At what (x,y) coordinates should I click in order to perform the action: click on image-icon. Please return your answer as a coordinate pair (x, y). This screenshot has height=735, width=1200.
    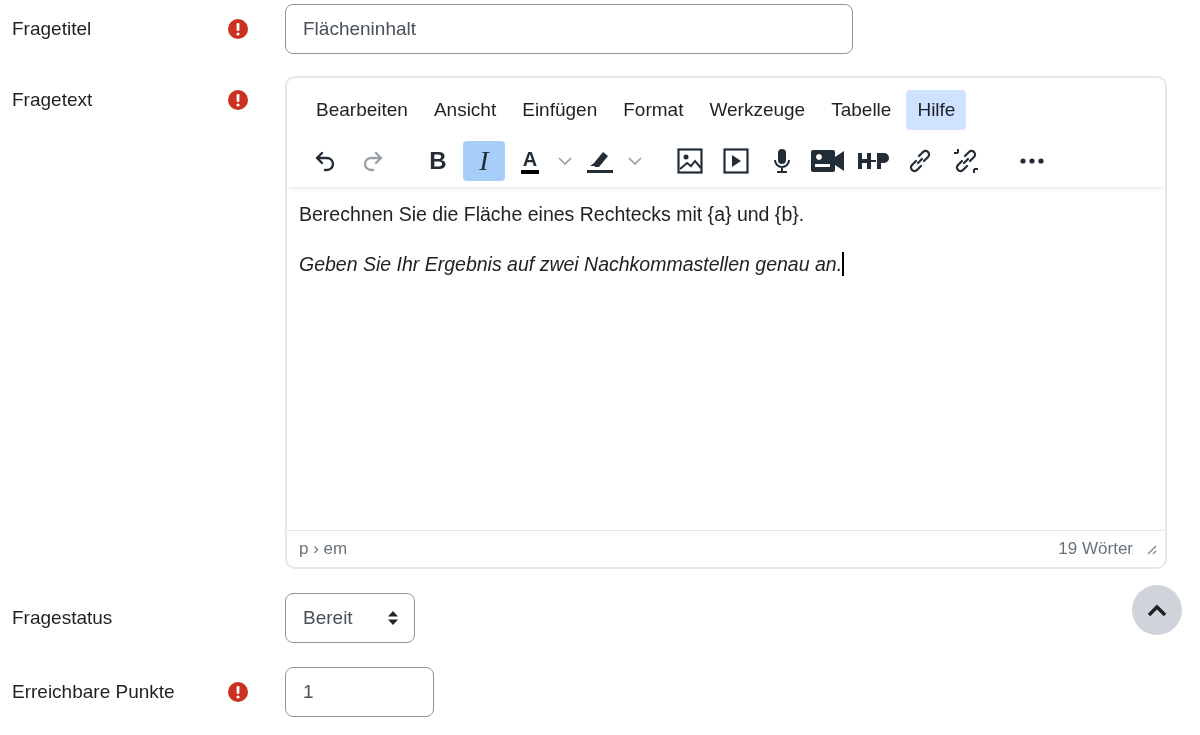
    Looking at the image, I should click on (690, 161).